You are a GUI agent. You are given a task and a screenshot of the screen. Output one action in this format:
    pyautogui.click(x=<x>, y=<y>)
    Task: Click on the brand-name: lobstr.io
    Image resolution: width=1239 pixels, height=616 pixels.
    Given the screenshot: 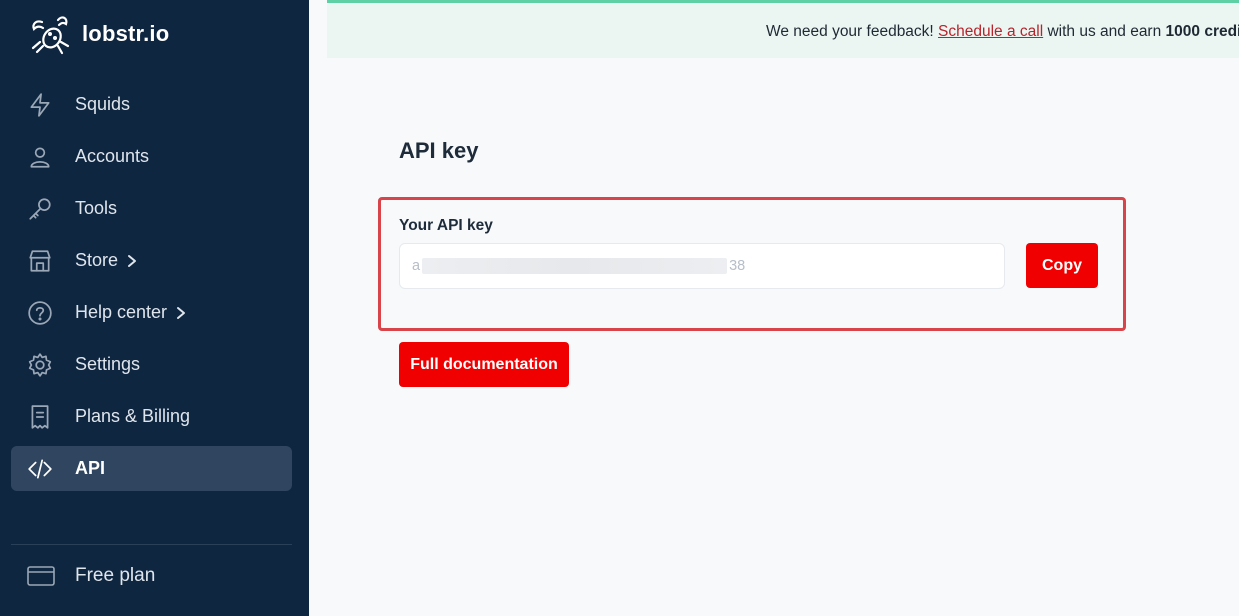 What is the action you would take?
    pyautogui.click(x=126, y=33)
    